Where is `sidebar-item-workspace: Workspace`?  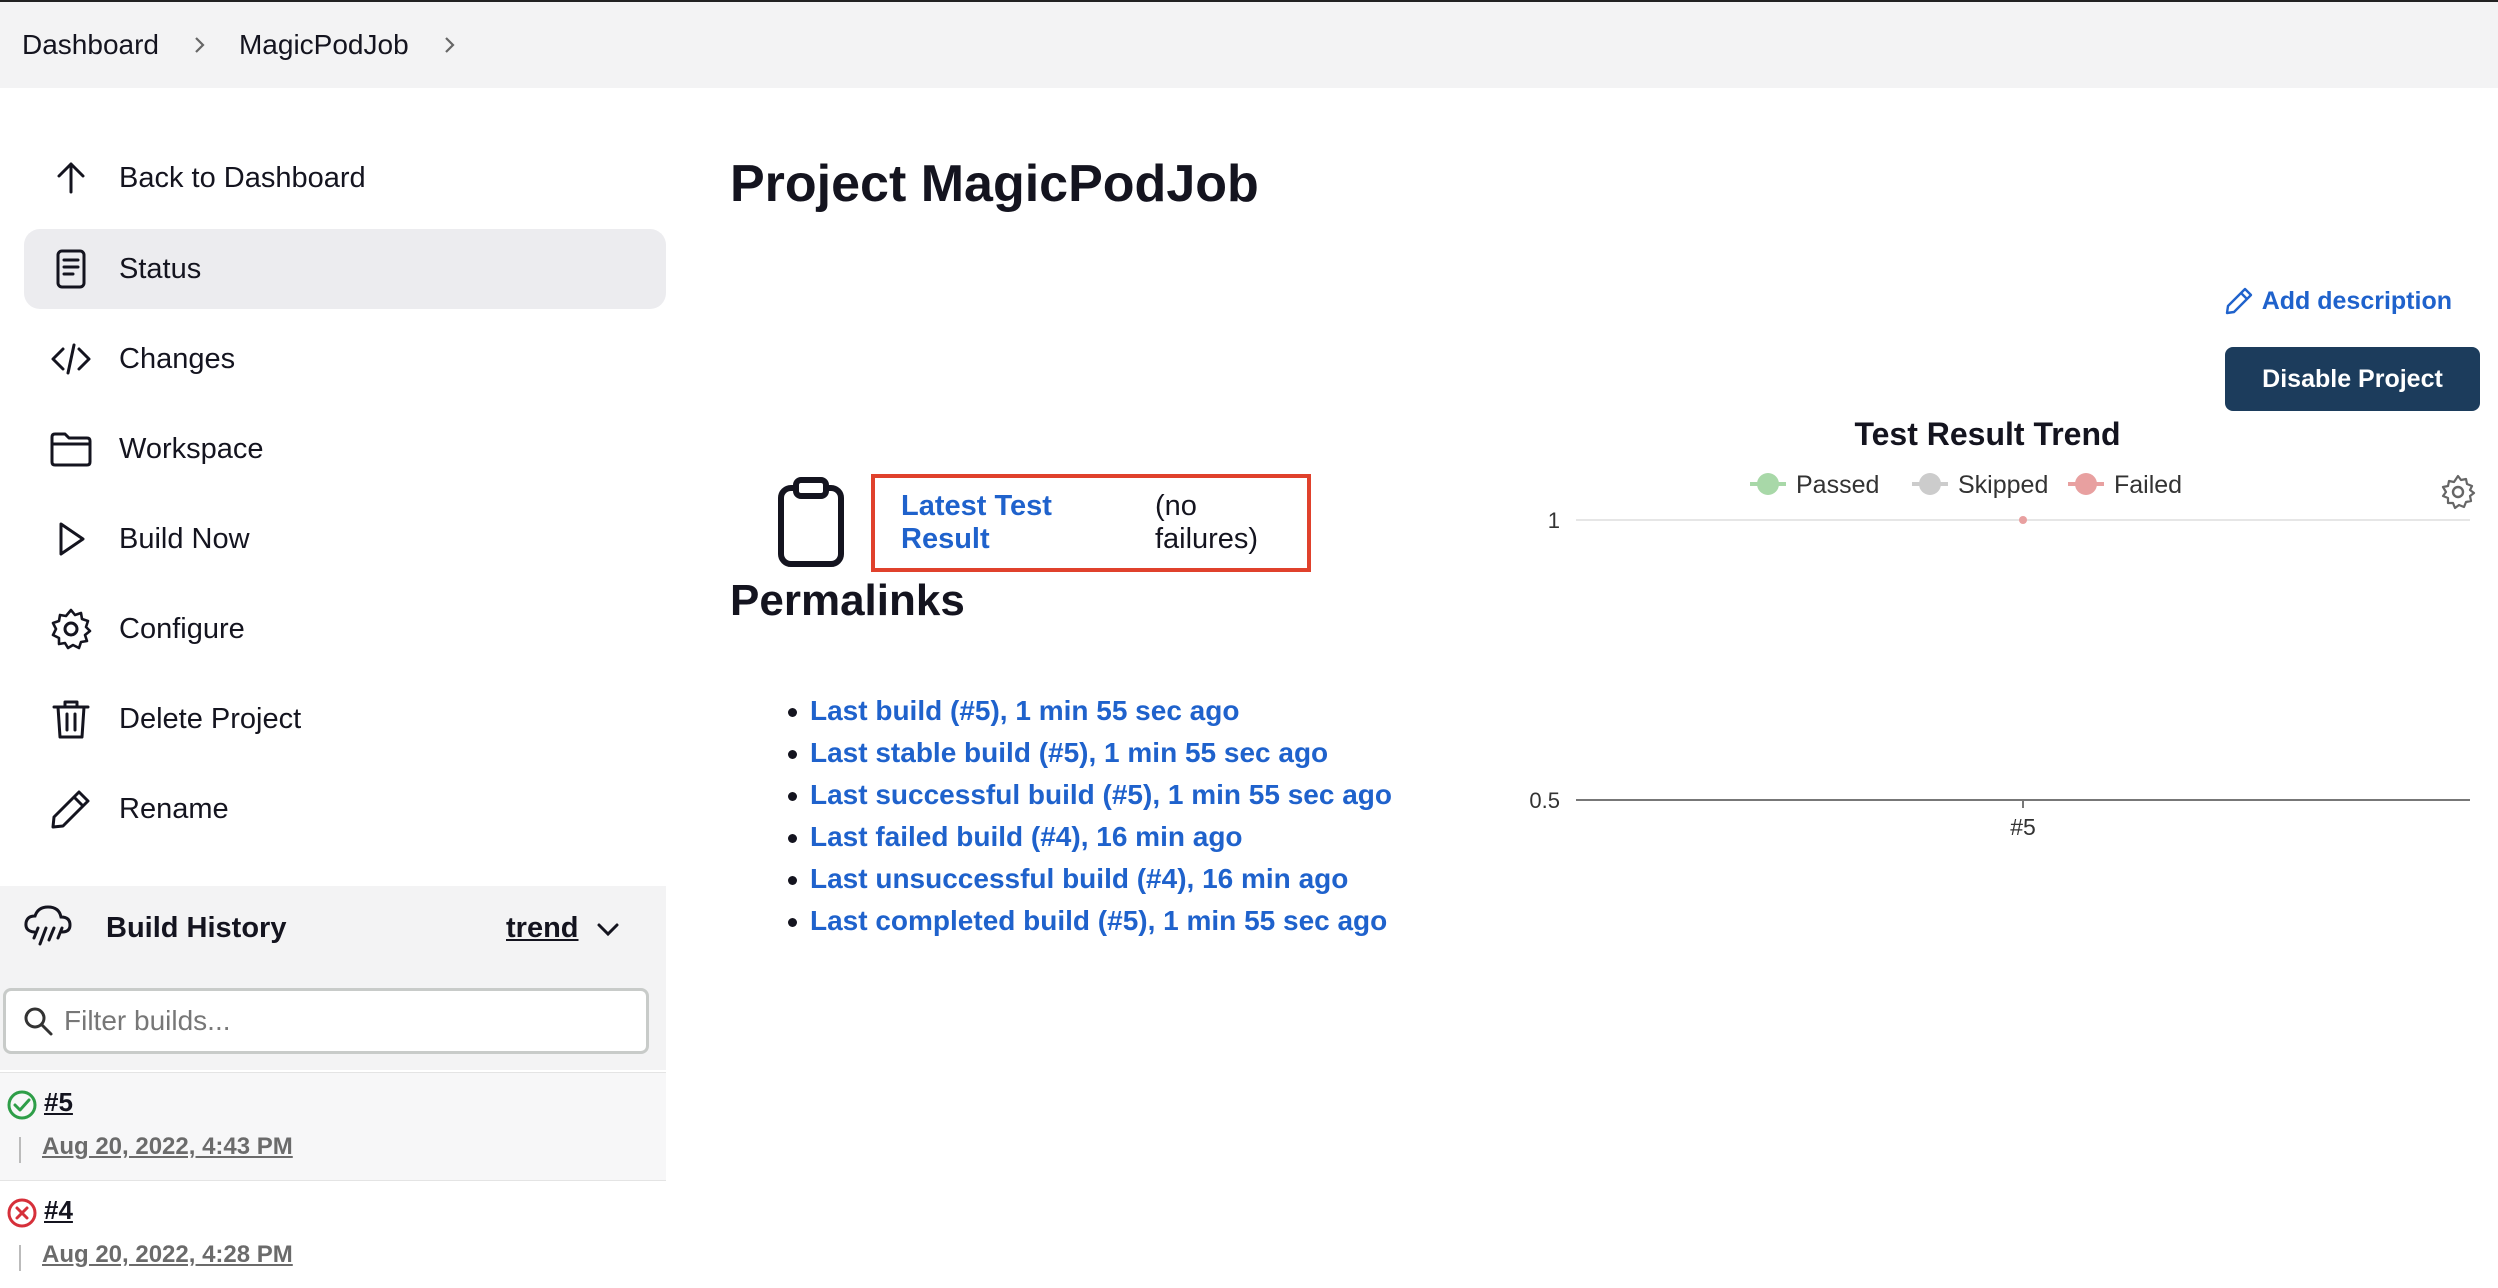 sidebar-item-workspace: Workspace is located at coordinates (345, 449).